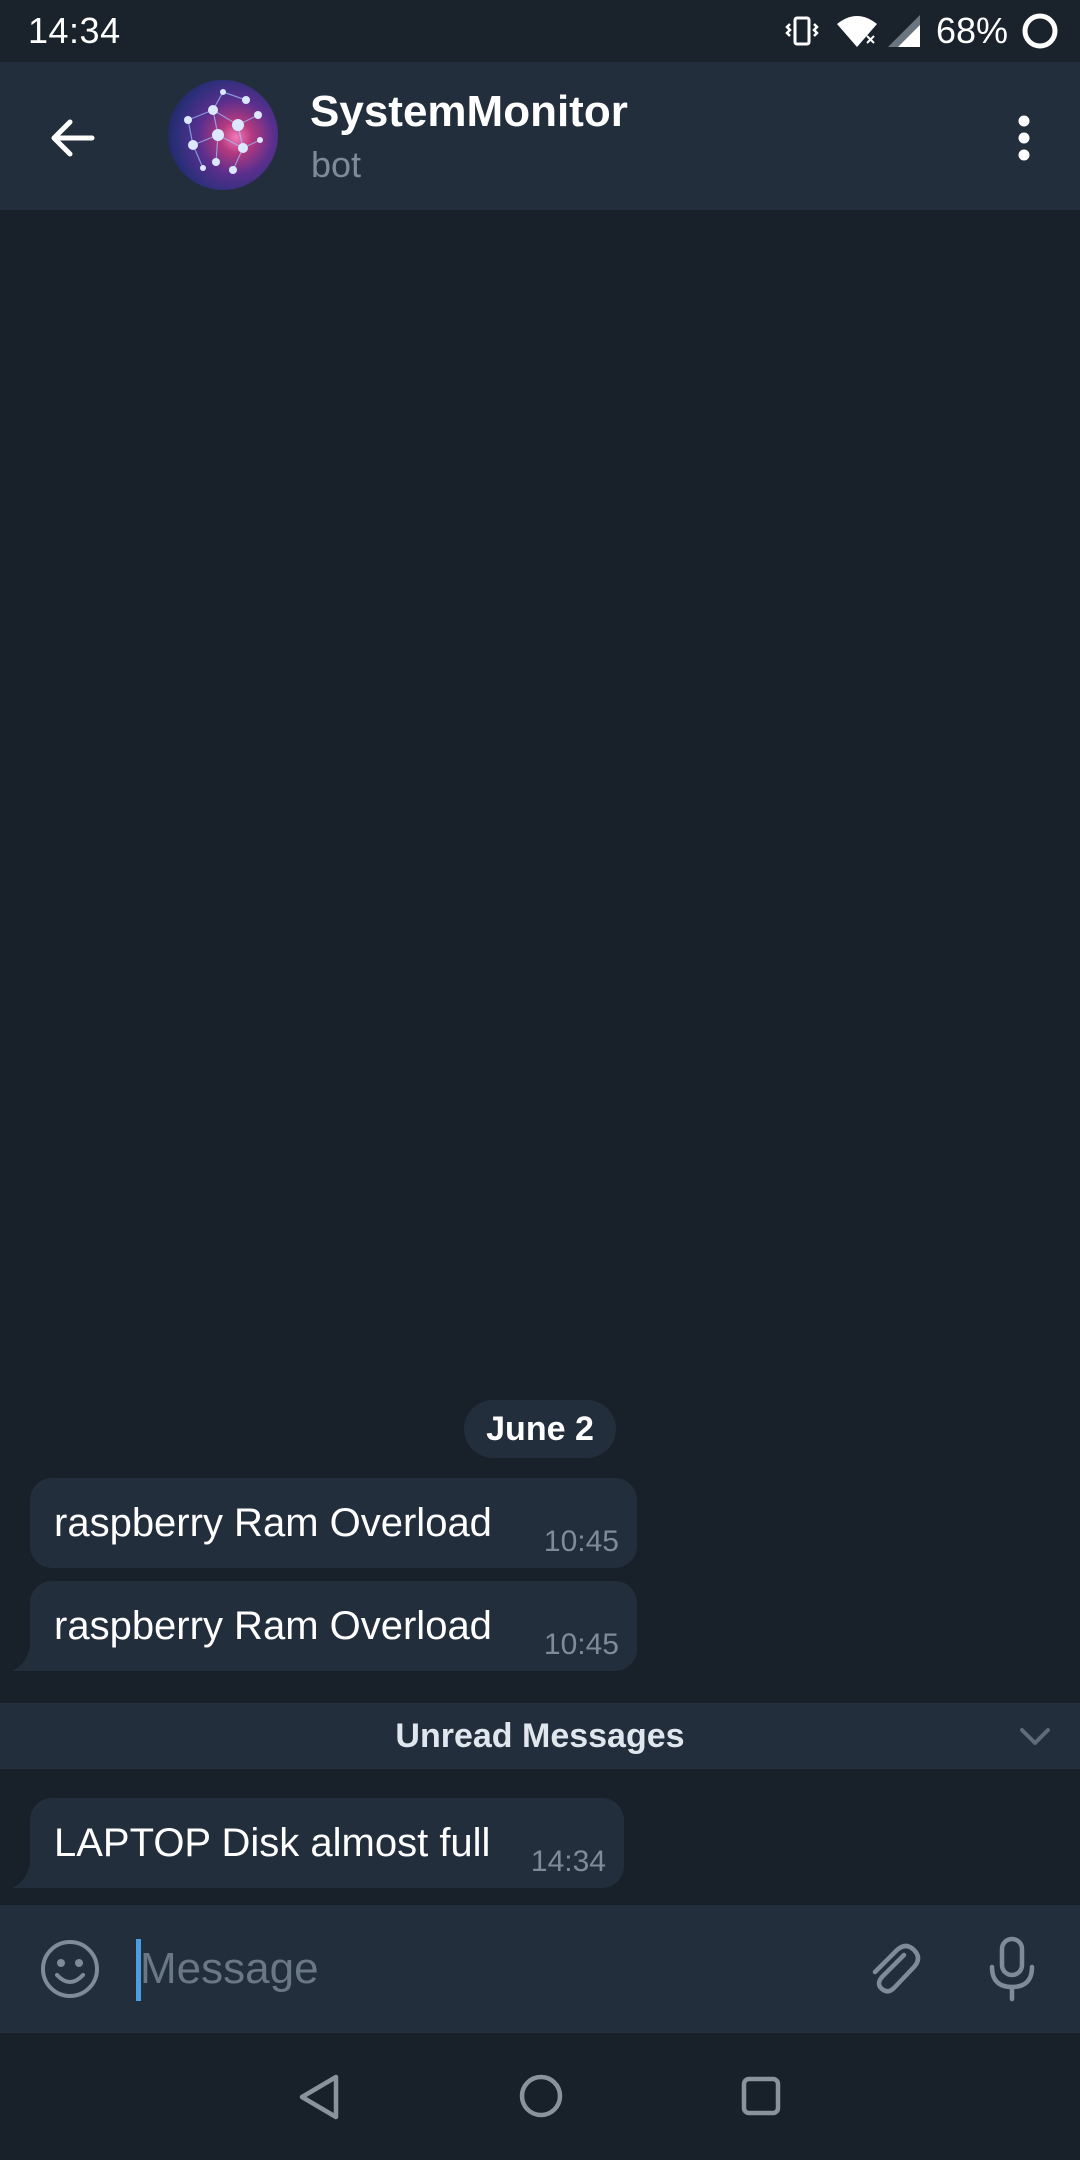  I want to click on paperclip-icon, so click(892, 1969).